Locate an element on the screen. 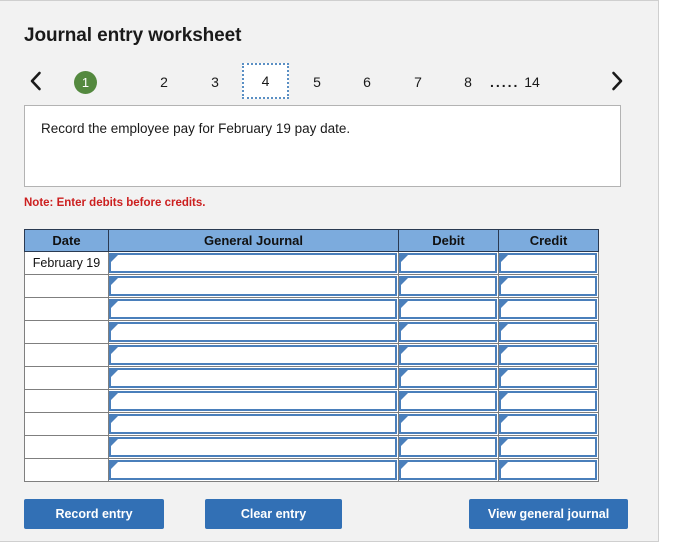  pagination: 1 2 3 4 5 6 7 8 ..... 14 is located at coordinates (326, 83).